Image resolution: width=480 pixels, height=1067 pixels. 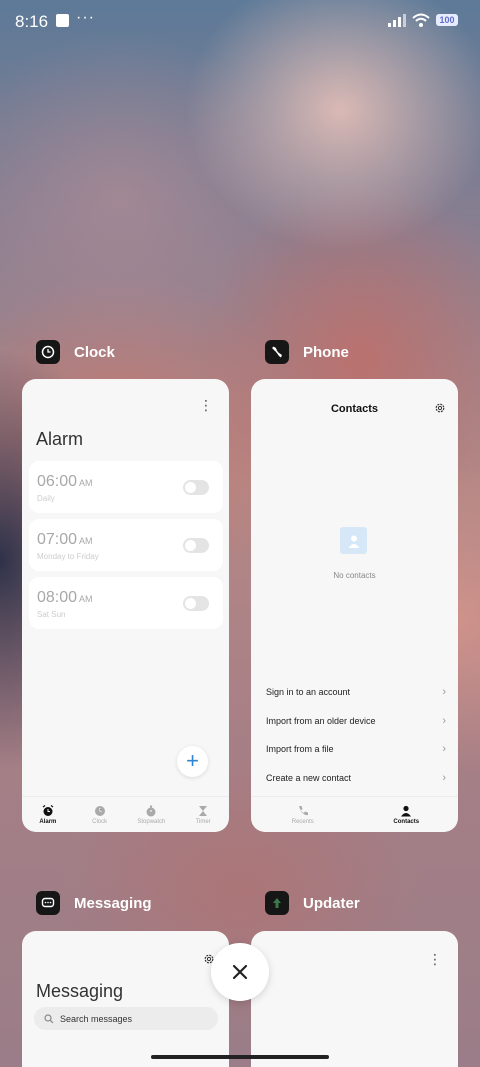 I want to click on nav-item-timer: Timer, so click(x=203, y=814).